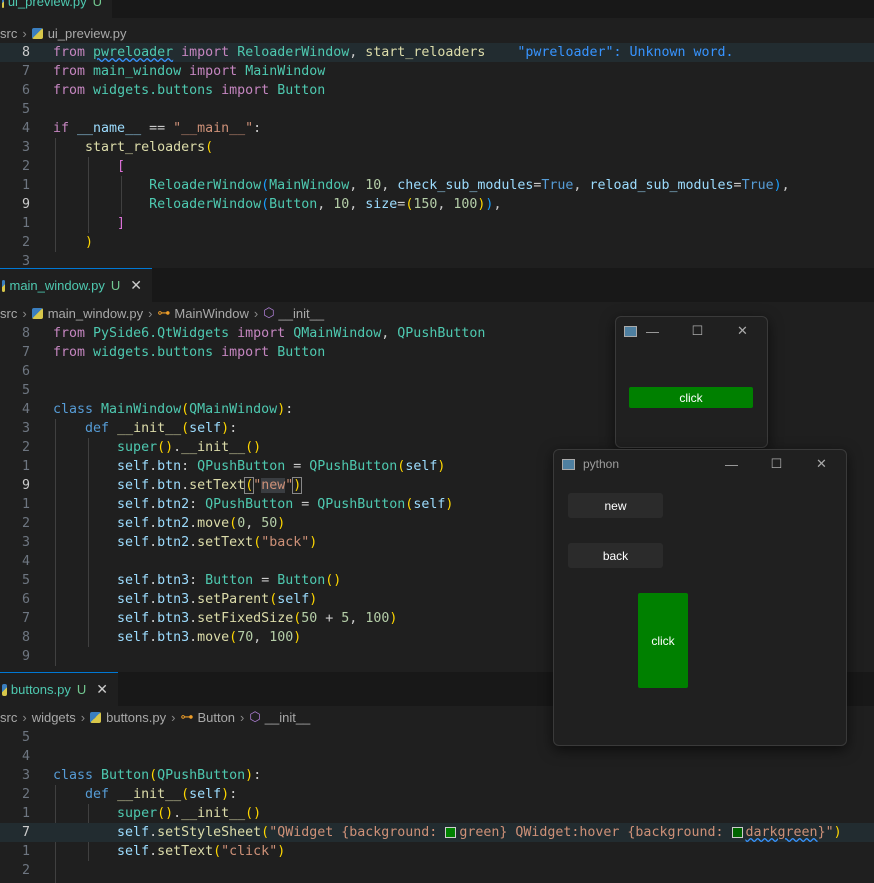 Image resolution: width=874 pixels, height=883 pixels. I want to click on preview-window-main: python — ☐ ✕ new back click, so click(700, 597).